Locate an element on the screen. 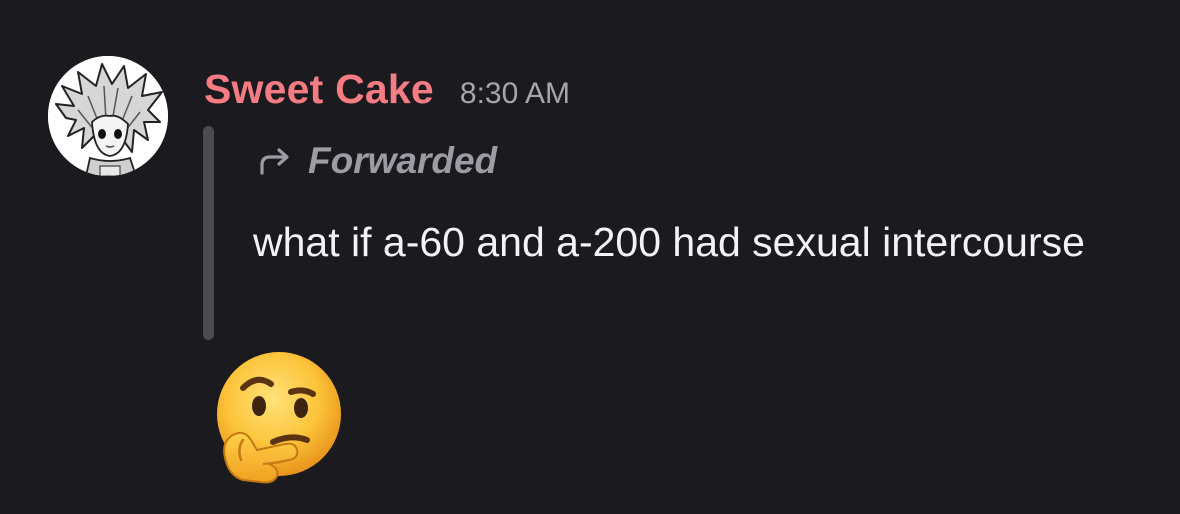 The width and height of the screenshot is (1180, 514). message-header: Sweet Cake 8:30 AM is located at coordinates (387, 94).